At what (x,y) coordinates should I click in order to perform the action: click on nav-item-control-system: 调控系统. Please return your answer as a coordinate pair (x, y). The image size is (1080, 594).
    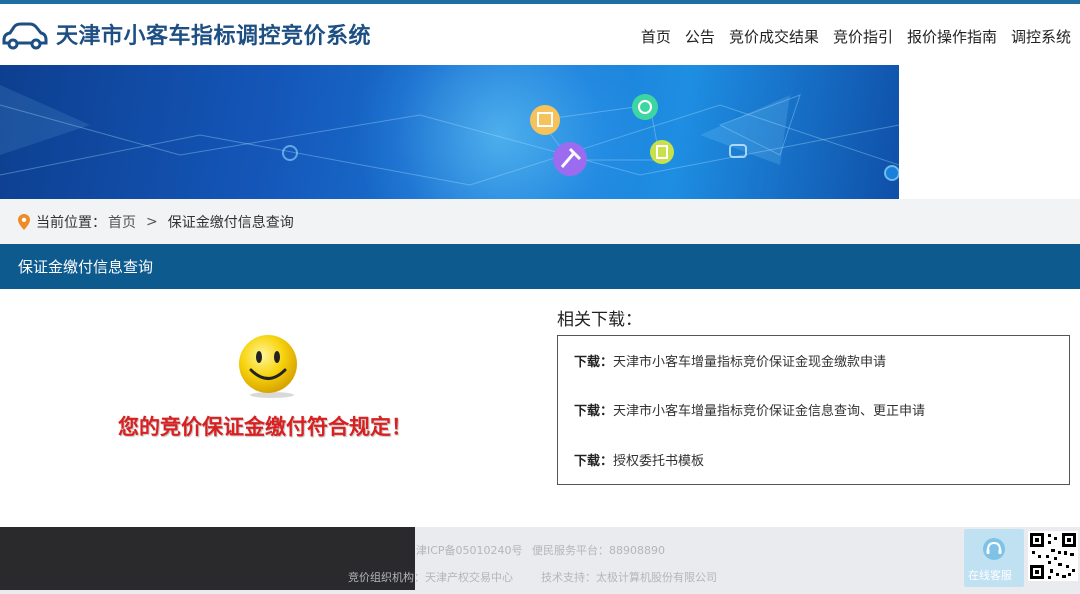
    Looking at the image, I should click on (1041, 36).